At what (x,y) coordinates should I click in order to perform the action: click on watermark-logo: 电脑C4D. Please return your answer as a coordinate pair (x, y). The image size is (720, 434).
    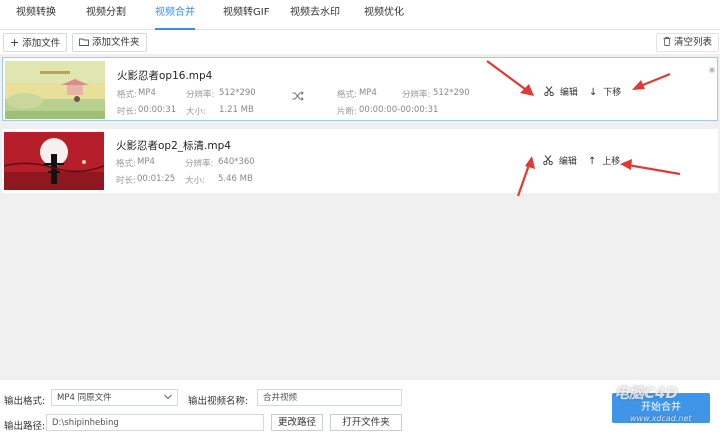
    Looking at the image, I should click on (646, 393).